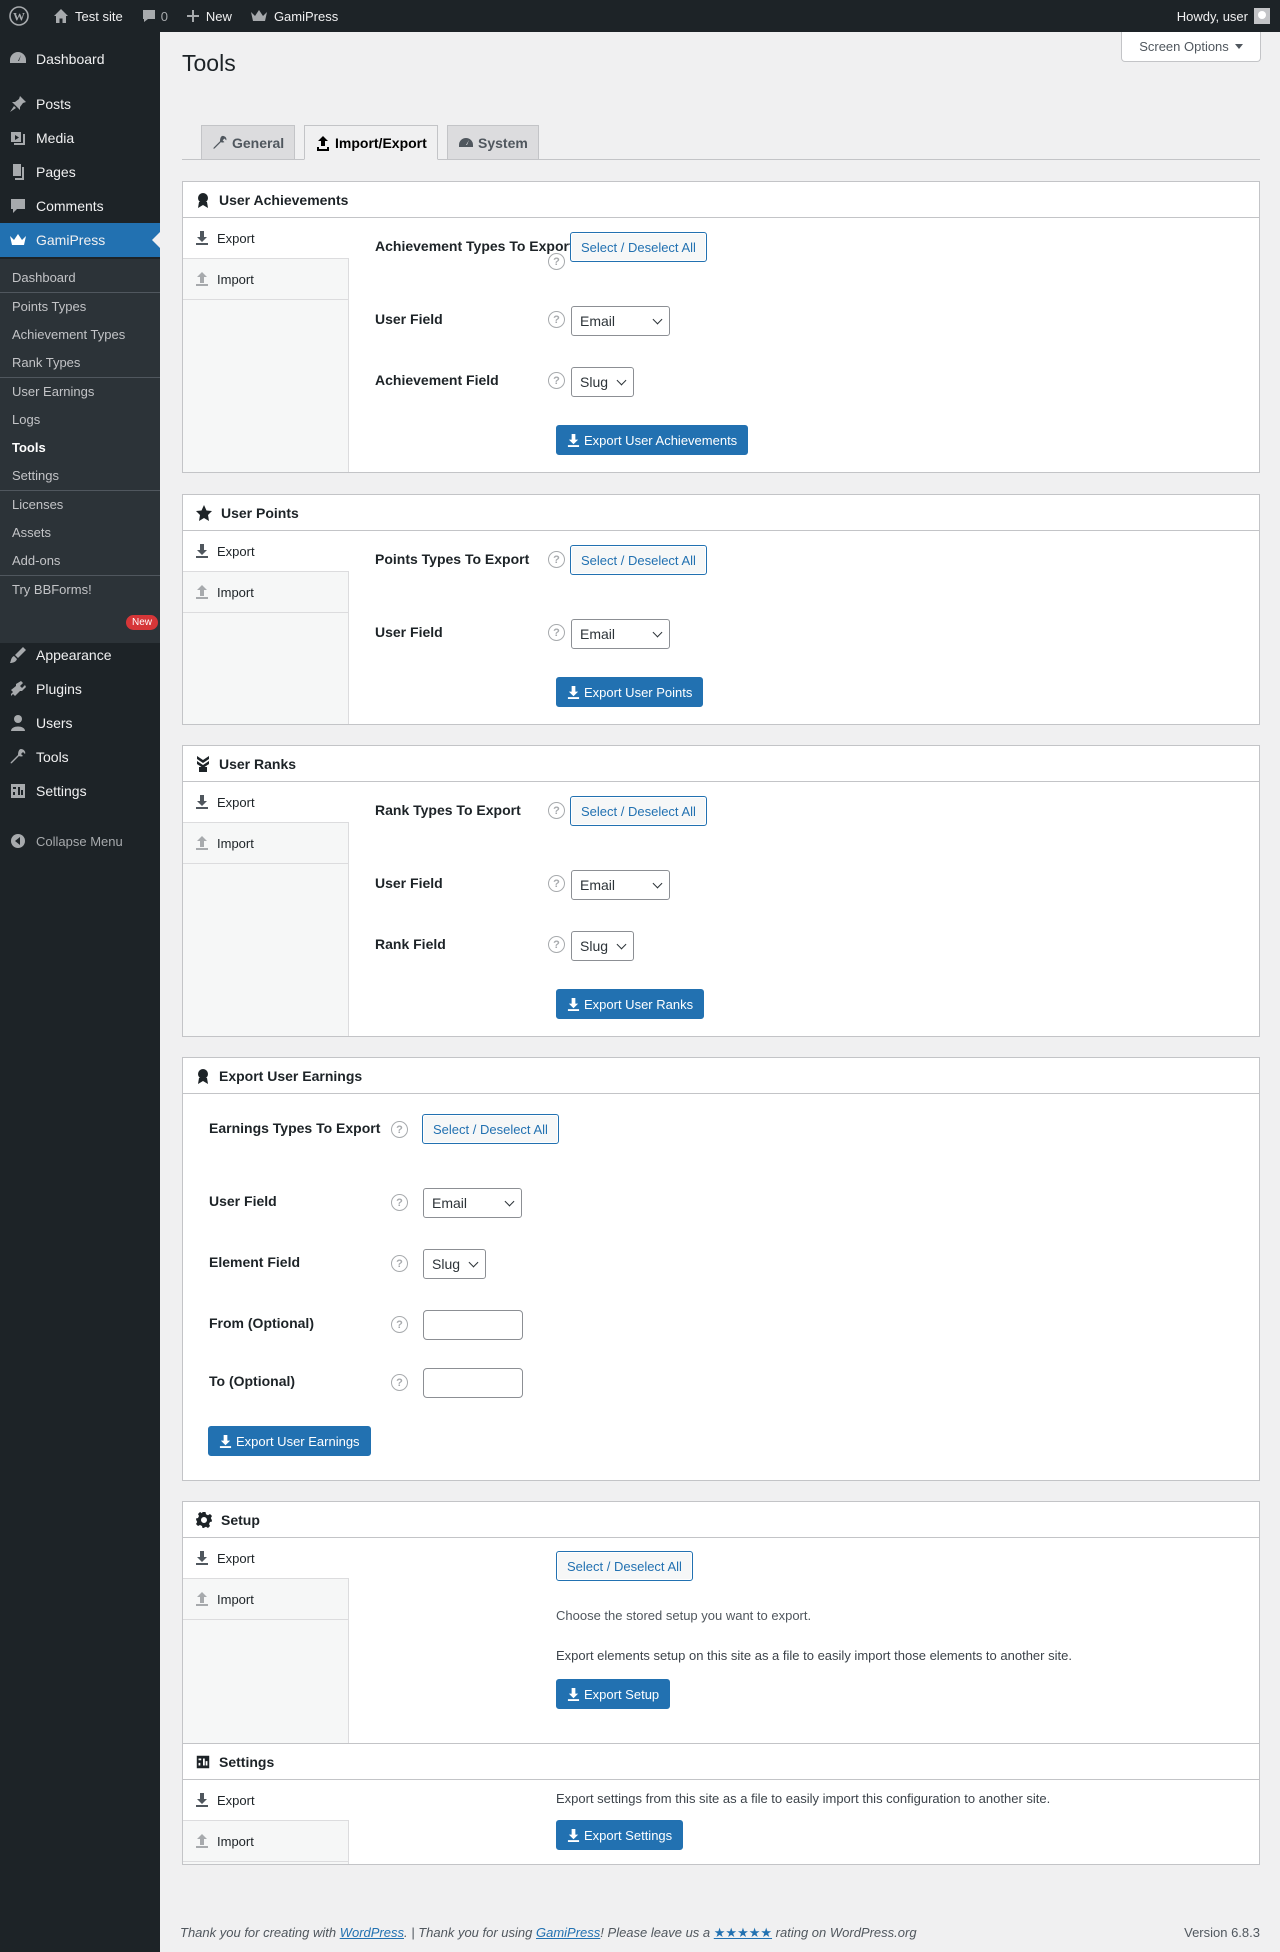  Describe the element at coordinates (203, 1076) in the screenshot. I see `award-icon` at that location.